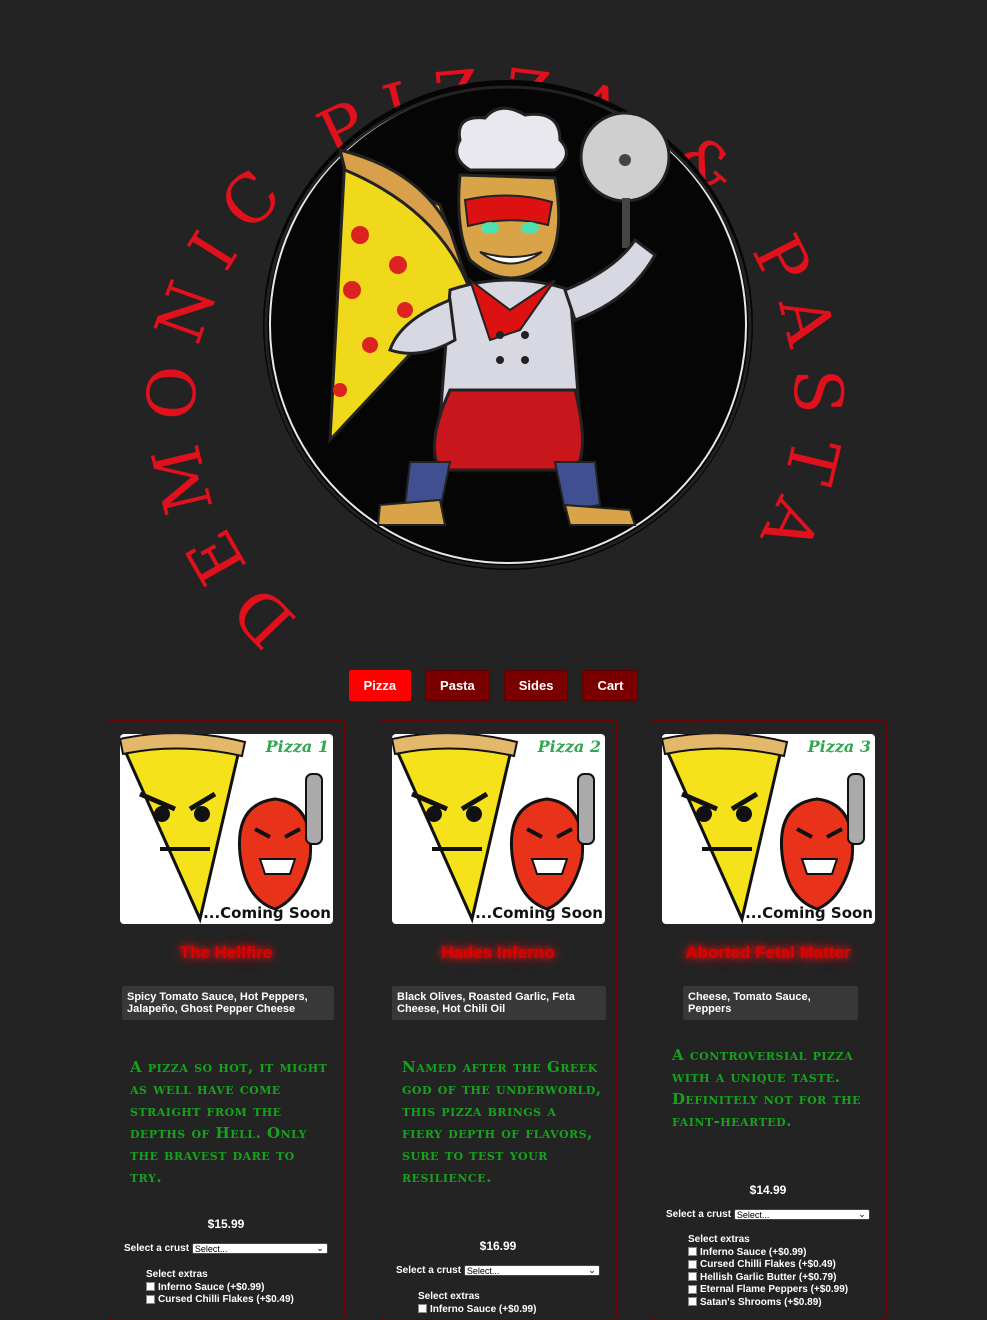 The width and height of the screenshot is (987, 1320). Describe the element at coordinates (226, 1224) in the screenshot. I see `product-price: $15.99` at that location.